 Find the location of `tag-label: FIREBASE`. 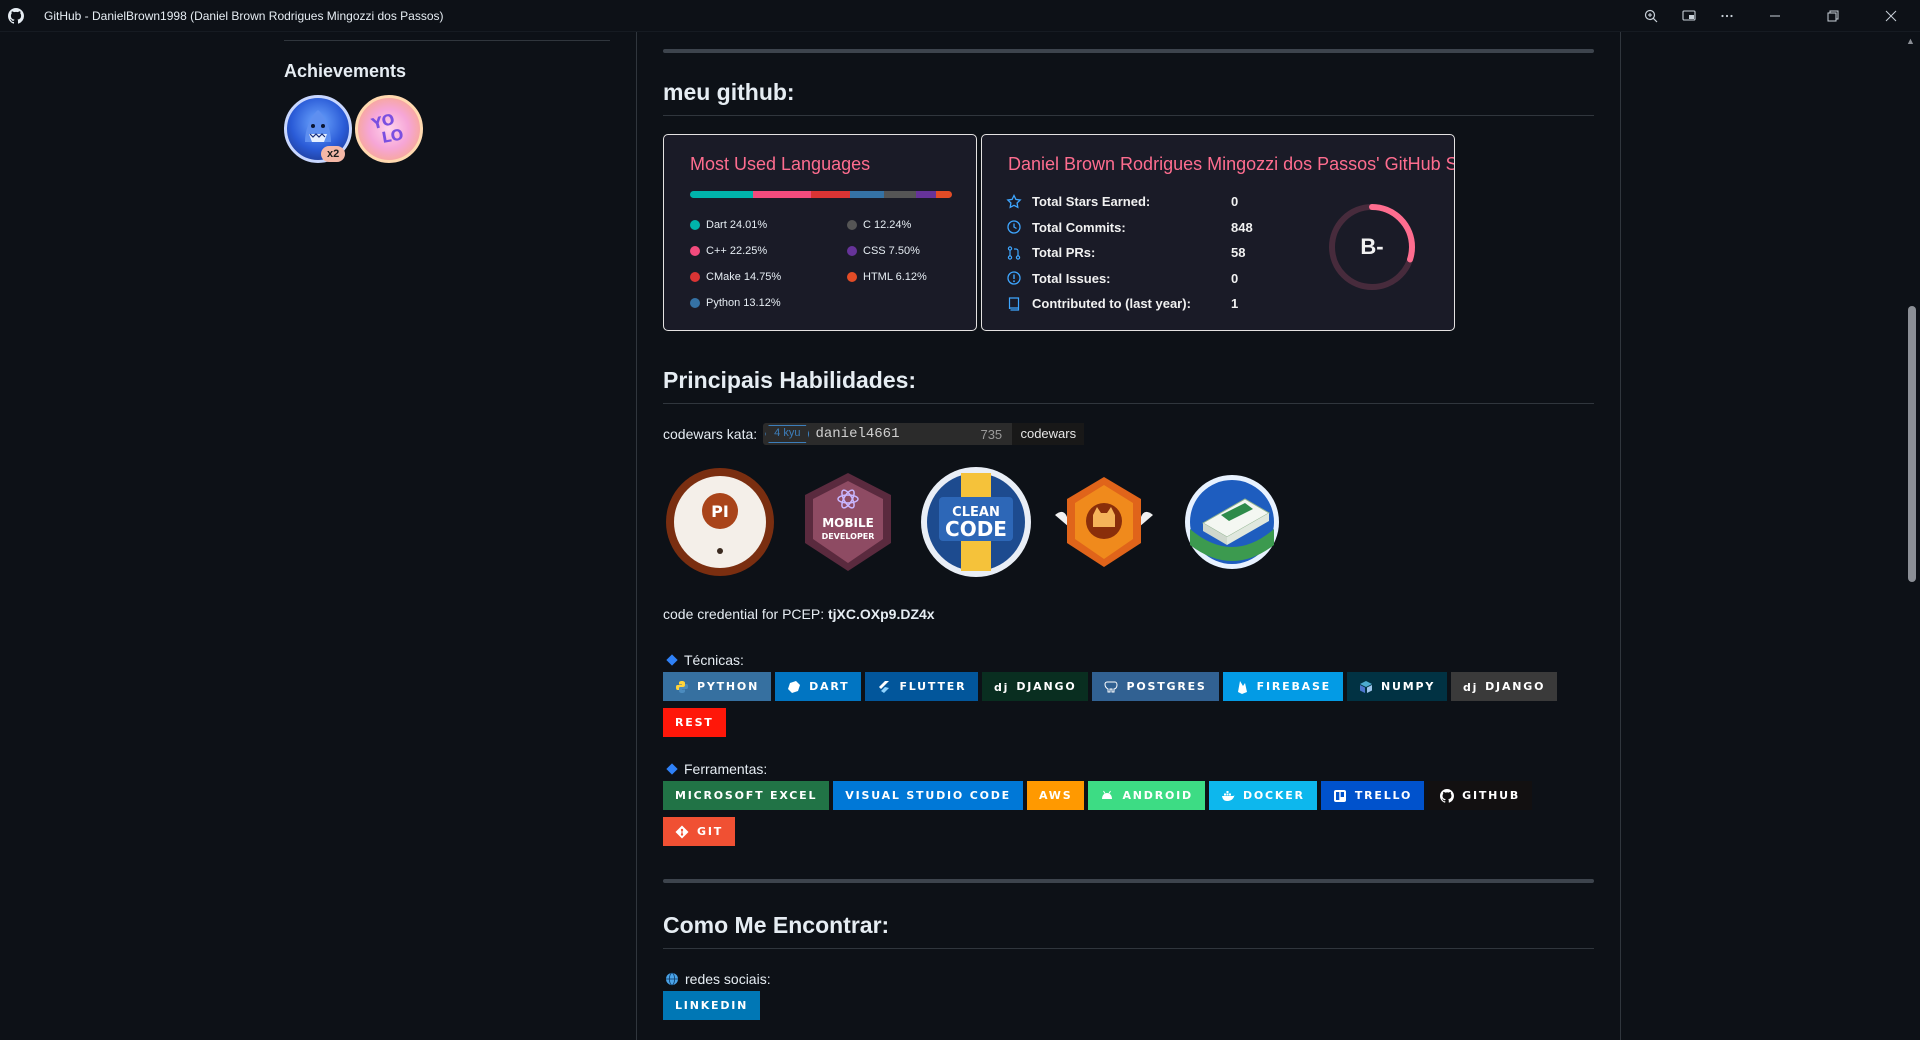

tag-label: FIREBASE is located at coordinates (1293, 686).